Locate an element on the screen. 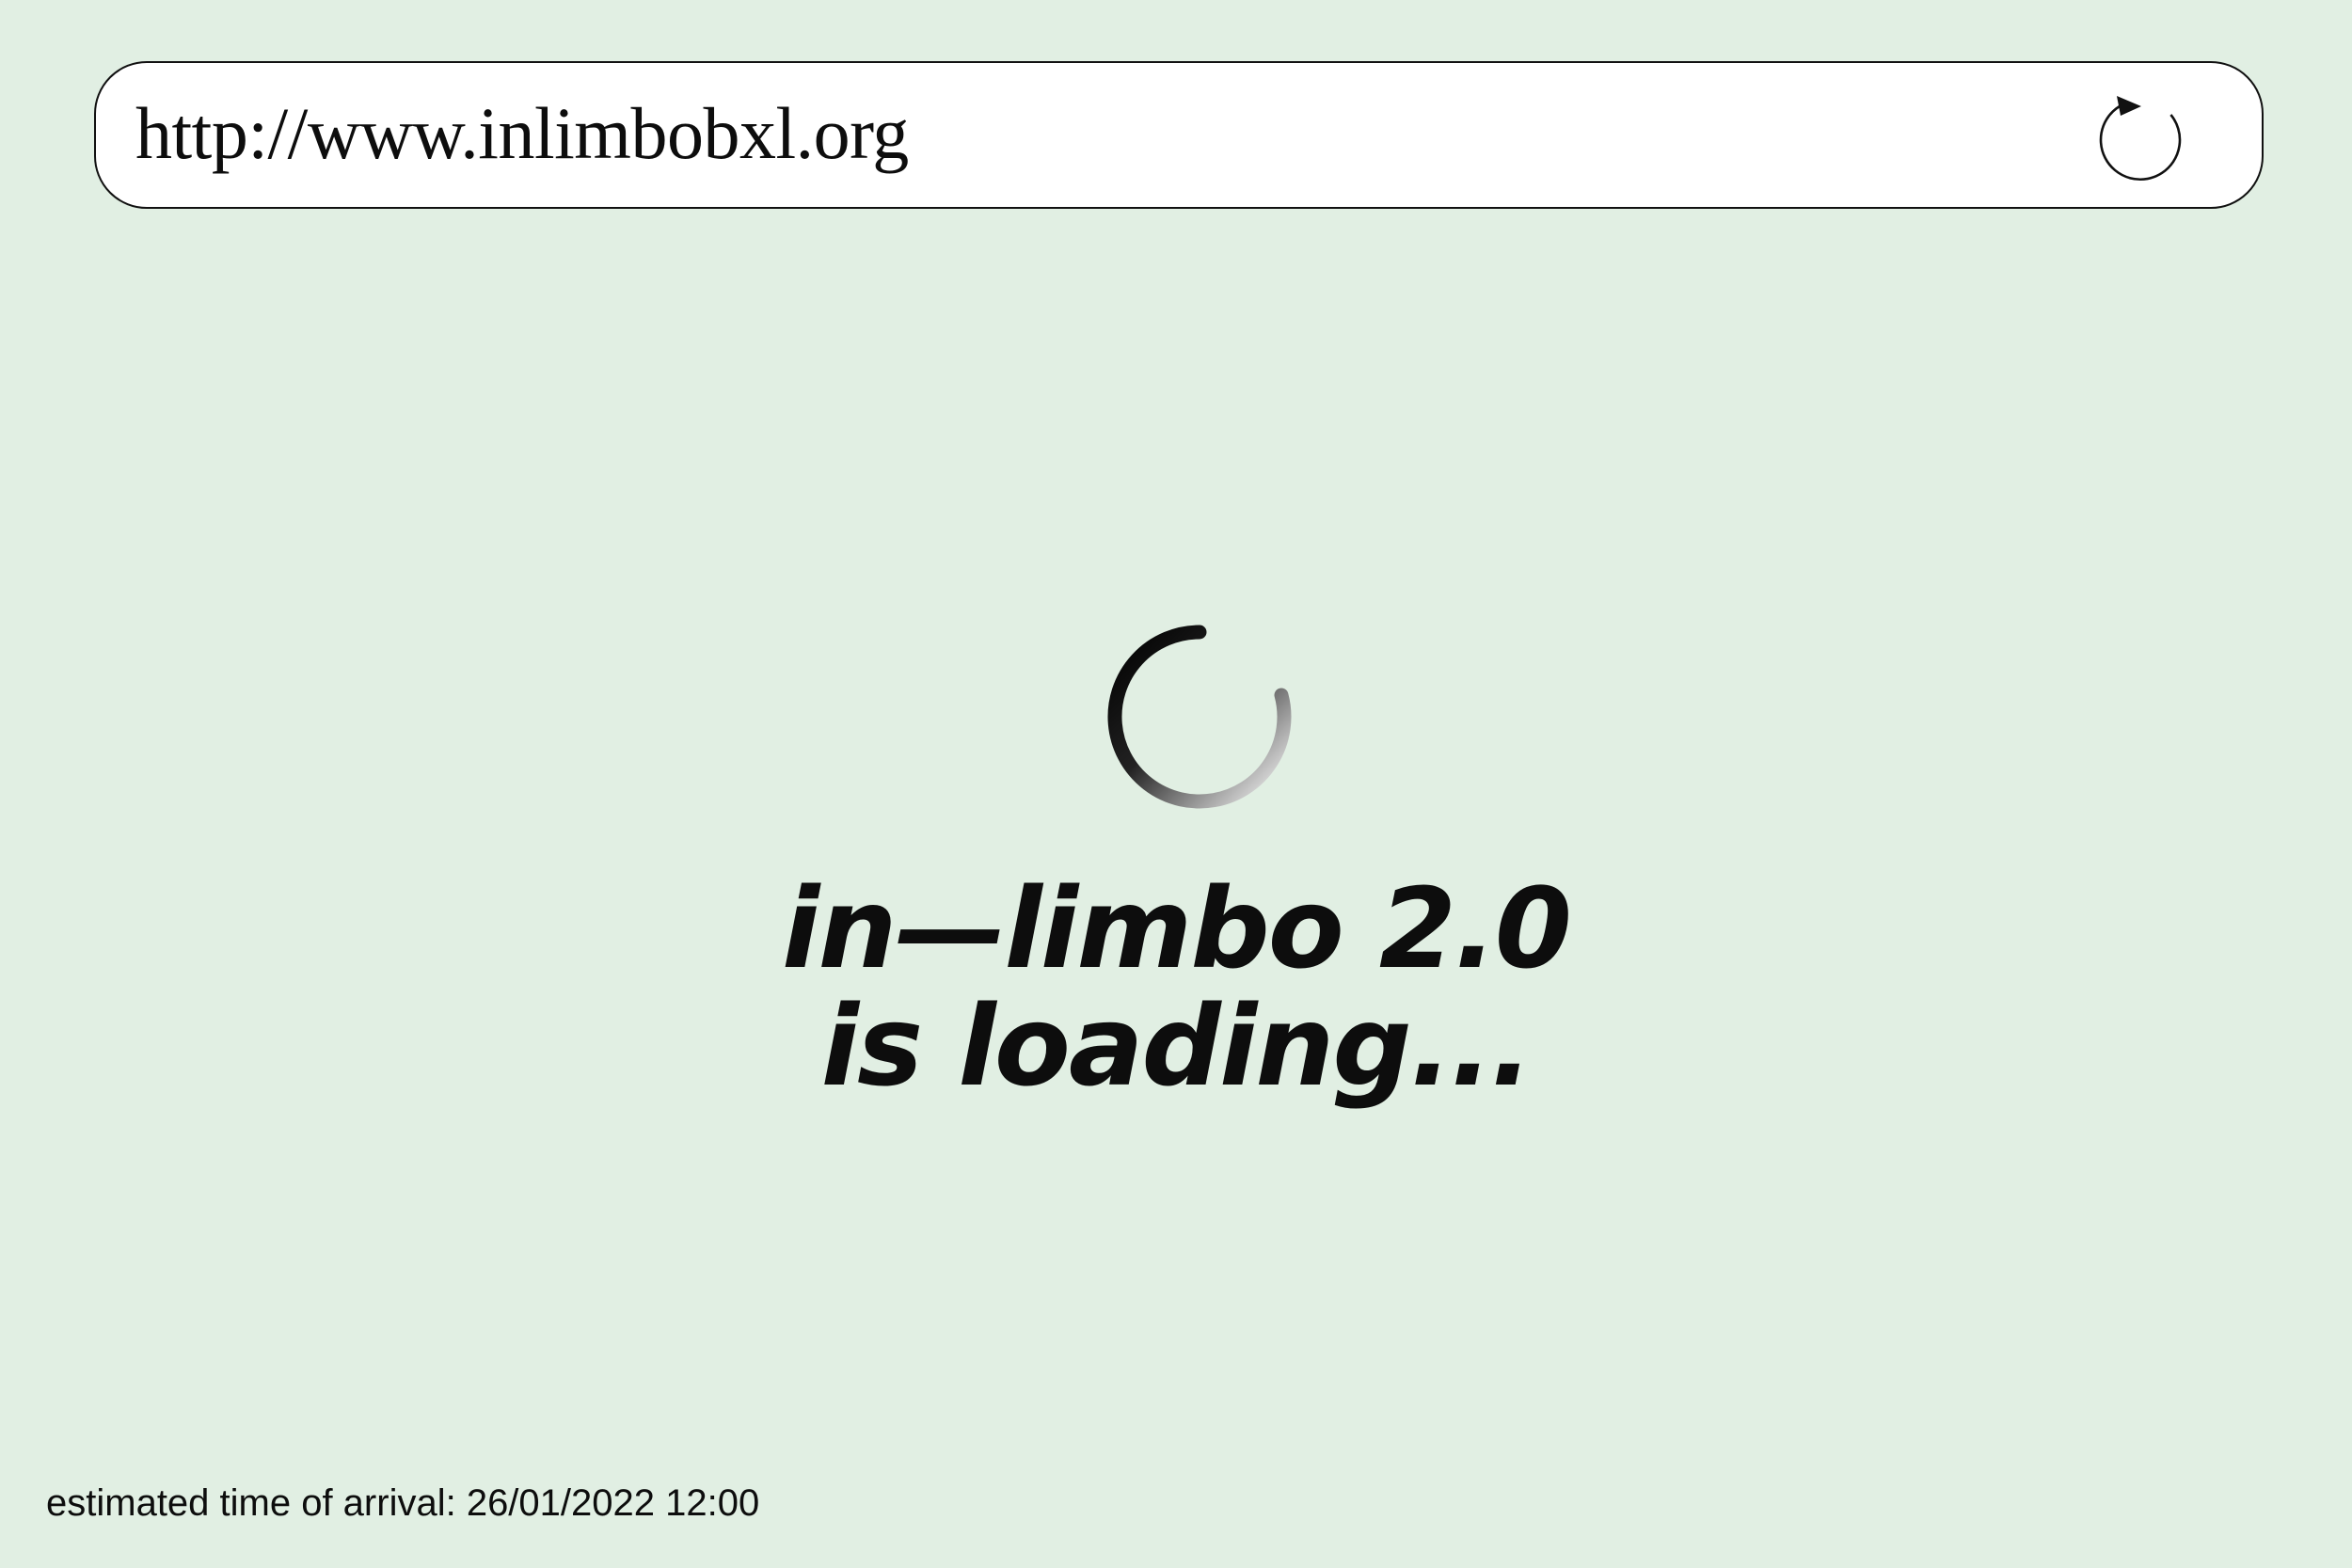 This screenshot has width=2352, height=1568. url-text: http://www.inlimbobxl.org is located at coordinates (522, 133).